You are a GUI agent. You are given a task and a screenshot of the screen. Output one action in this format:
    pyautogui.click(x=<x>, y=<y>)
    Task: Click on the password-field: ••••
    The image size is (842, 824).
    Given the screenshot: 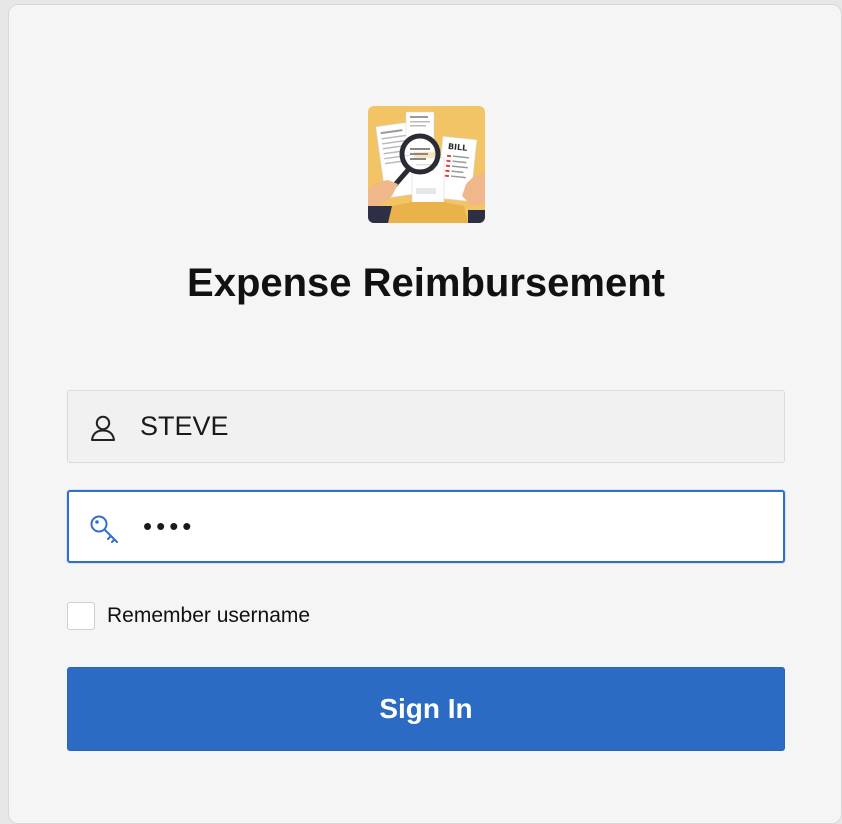 What is the action you would take?
    pyautogui.click(x=426, y=526)
    